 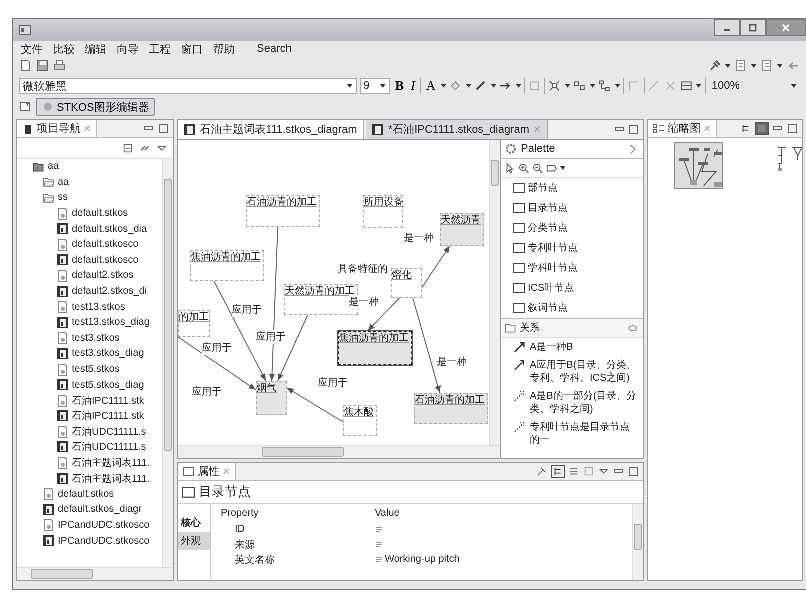 I want to click on open-perspective-icon, so click(x=26, y=107).